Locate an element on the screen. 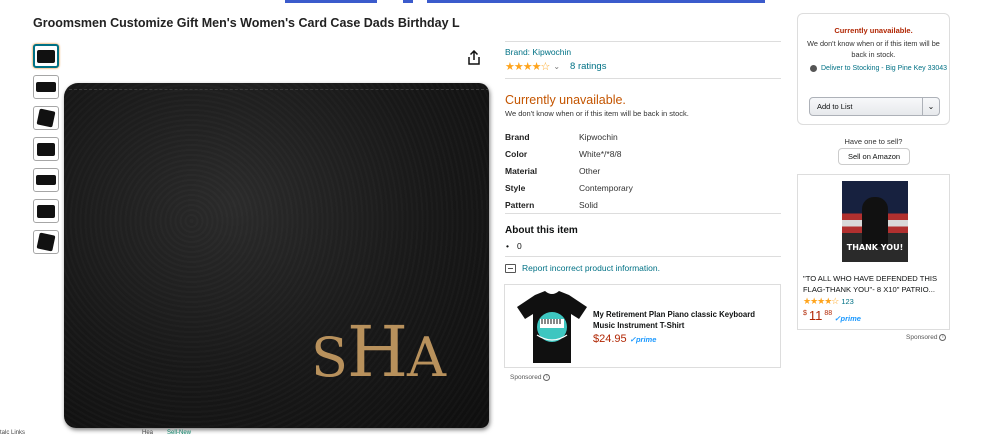 The image size is (1000, 438). comment-icon is located at coordinates (510, 268).